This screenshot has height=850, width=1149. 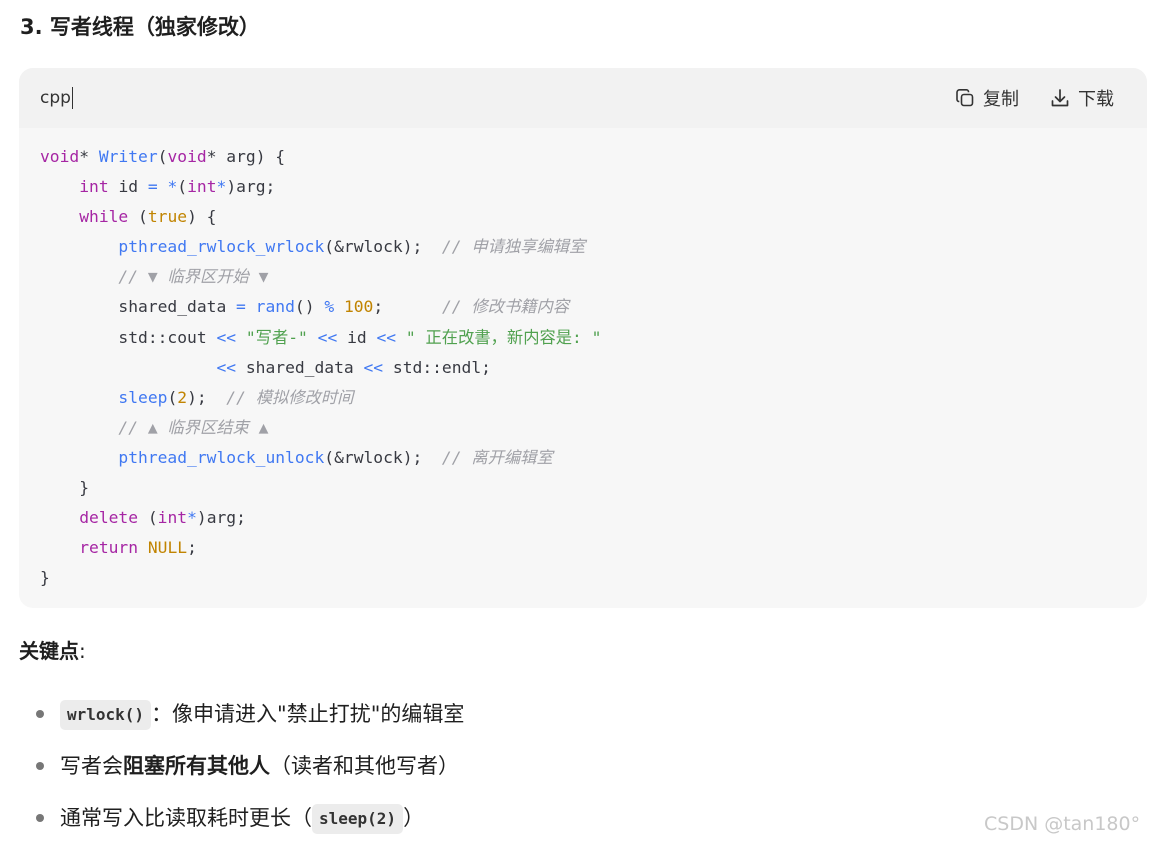 I want to click on code-token: // 修改书籍内容, so click(x=505, y=307).